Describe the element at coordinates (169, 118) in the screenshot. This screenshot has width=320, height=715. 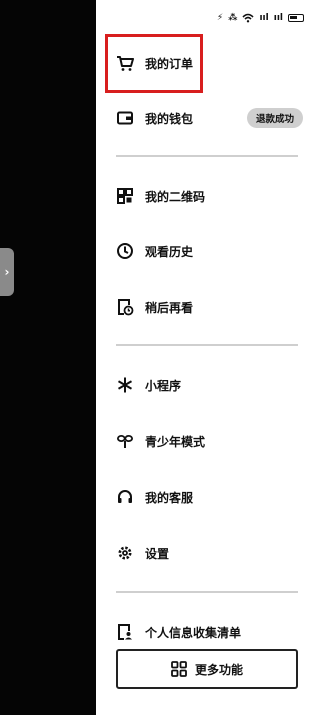
I see `menu-item-label: 我的钱包` at that location.